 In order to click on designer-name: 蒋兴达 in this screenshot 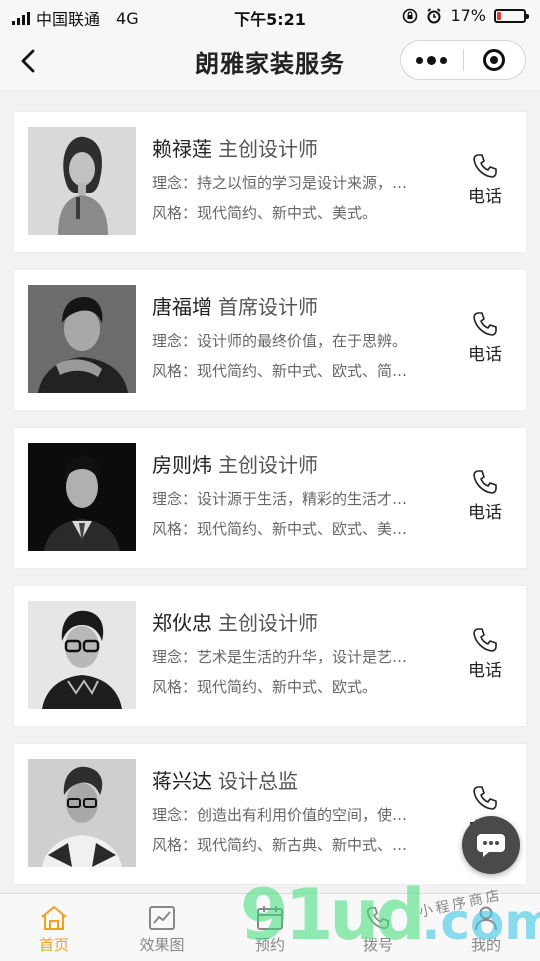, I will do `click(182, 781)`.